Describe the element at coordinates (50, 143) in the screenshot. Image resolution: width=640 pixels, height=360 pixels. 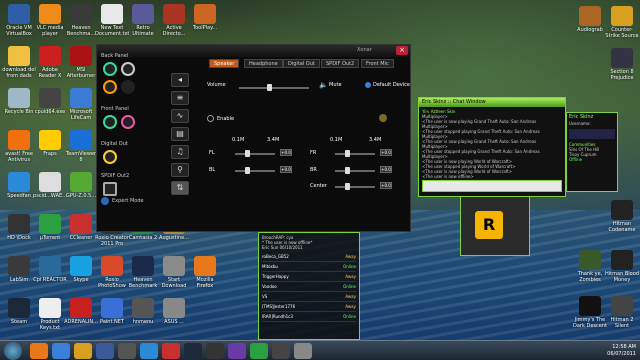
I see `desktop-icon: Fraps` at that location.